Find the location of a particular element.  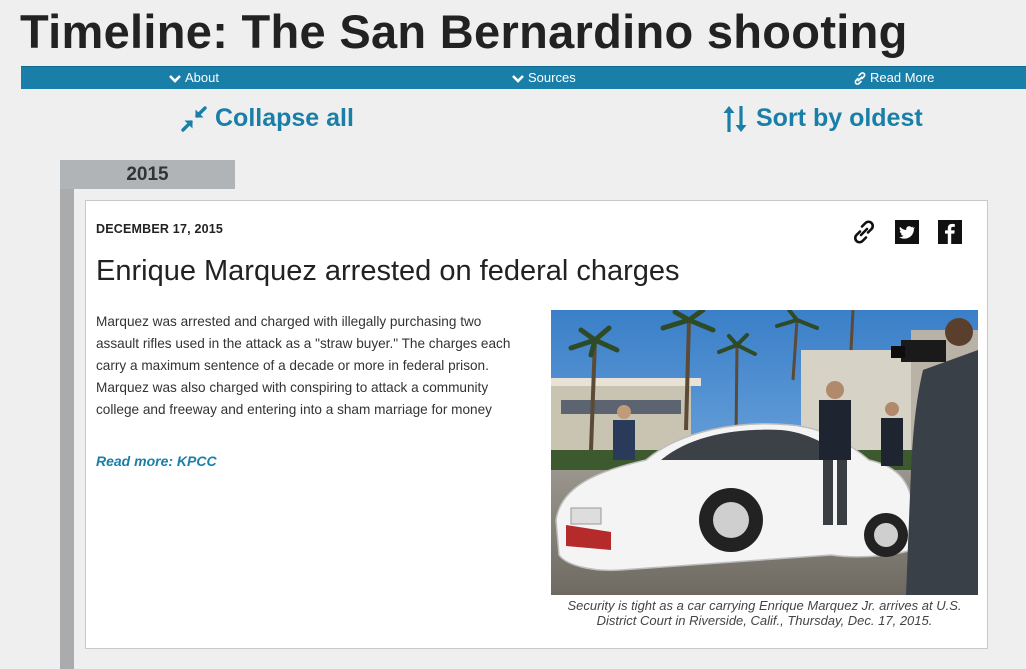

twitter-icon is located at coordinates (907, 232).